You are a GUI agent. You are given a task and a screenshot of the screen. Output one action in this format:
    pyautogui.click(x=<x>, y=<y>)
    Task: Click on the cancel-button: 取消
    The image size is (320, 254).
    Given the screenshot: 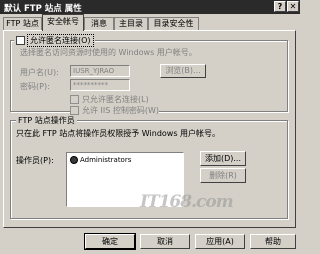 What is the action you would take?
    pyautogui.click(x=165, y=241)
    